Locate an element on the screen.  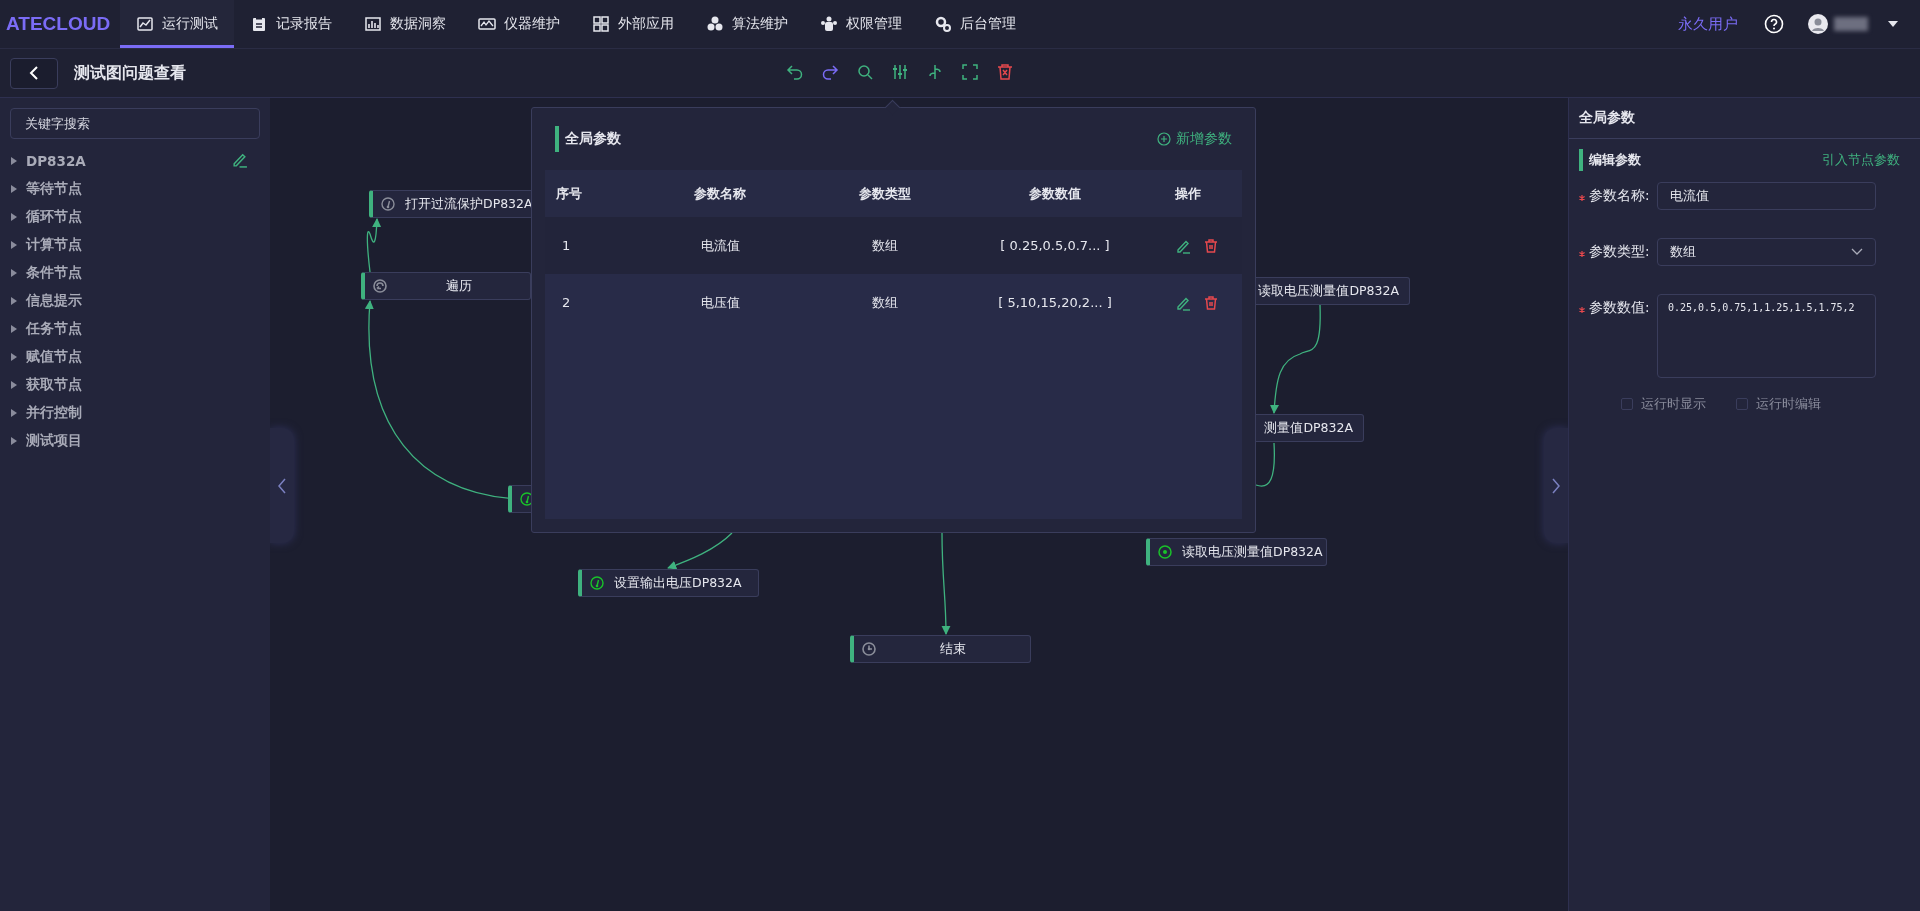
option-checkbox: 运行时显示 is located at coordinates (1663, 404).